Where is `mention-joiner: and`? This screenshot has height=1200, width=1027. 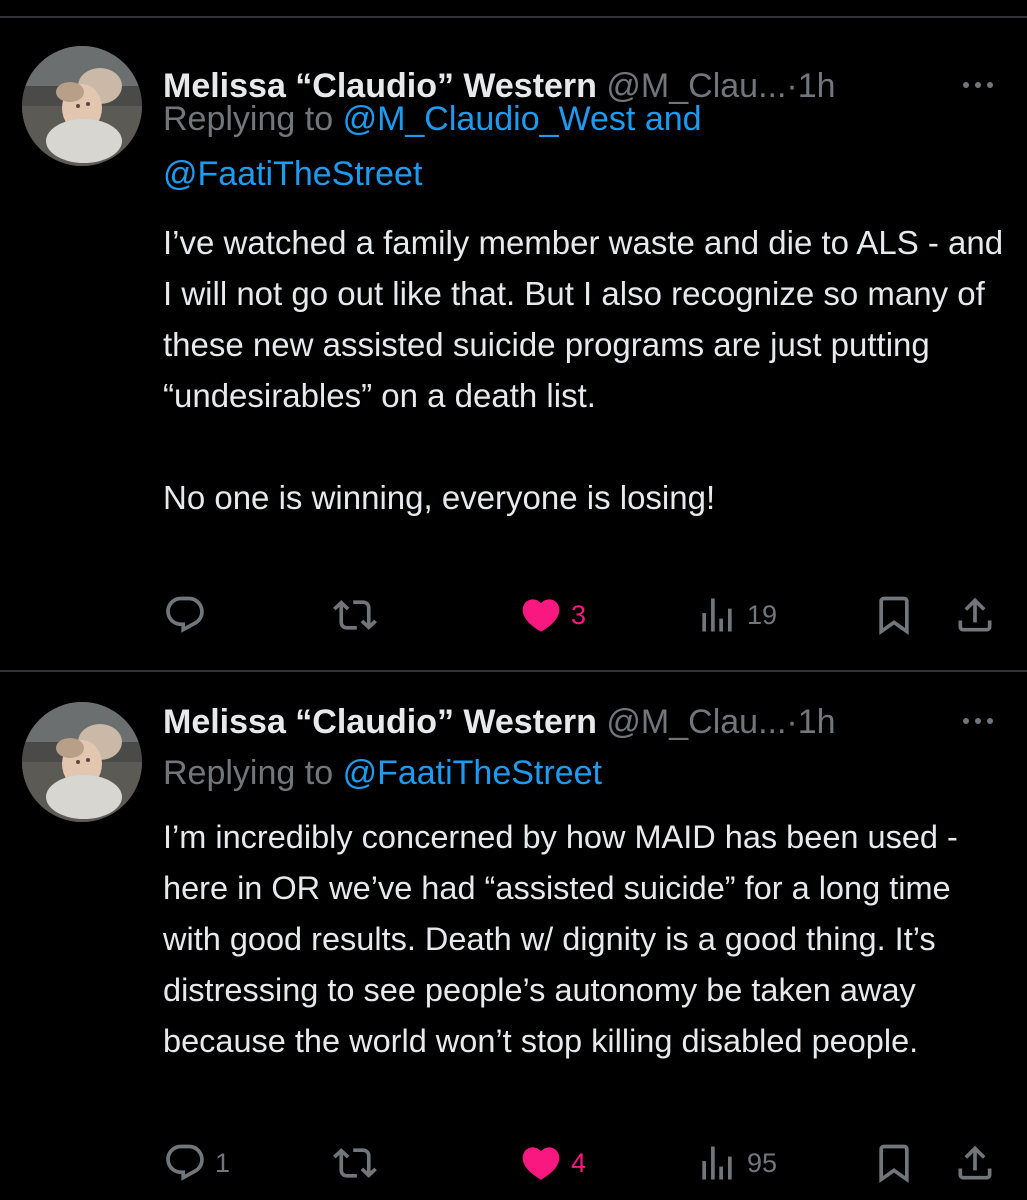 mention-joiner: and is located at coordinates (673, 119).